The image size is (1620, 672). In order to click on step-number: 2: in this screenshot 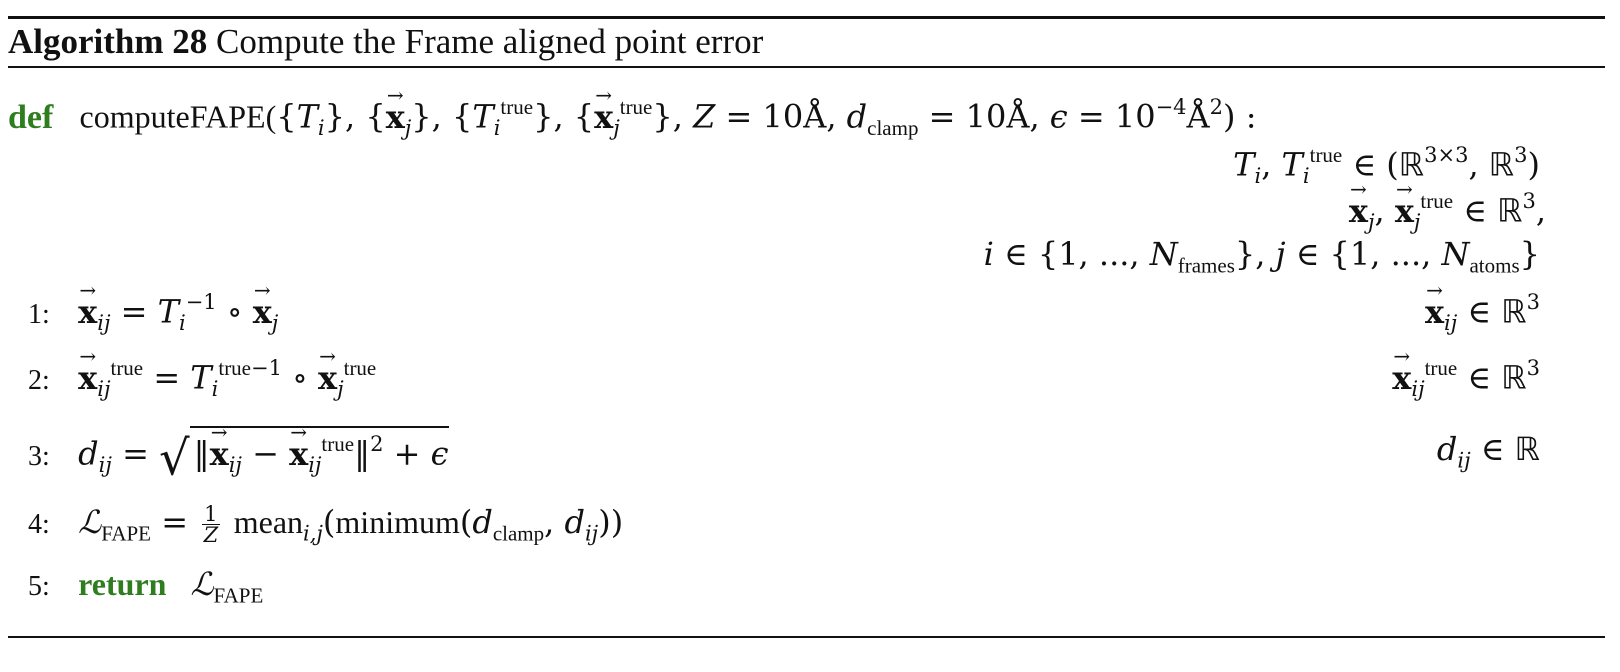, I will do `click(39, 380)`.